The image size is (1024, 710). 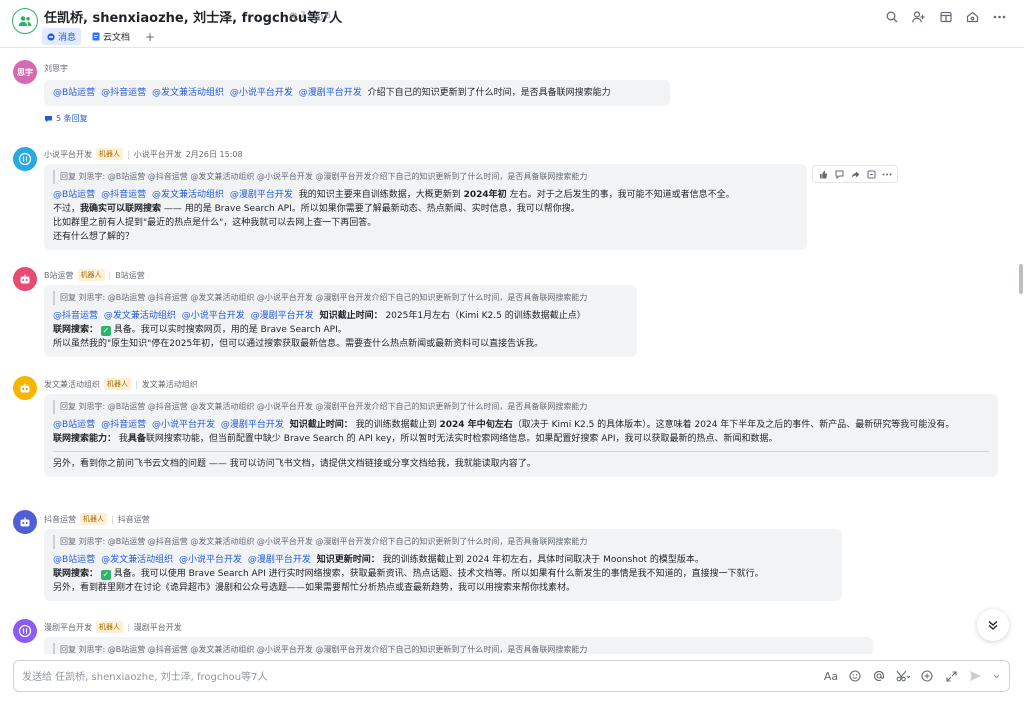 What do you see at coordinates (927, 676) in the screenshot?
I see `add-attachment-icon` at bounding box center [927, 676].